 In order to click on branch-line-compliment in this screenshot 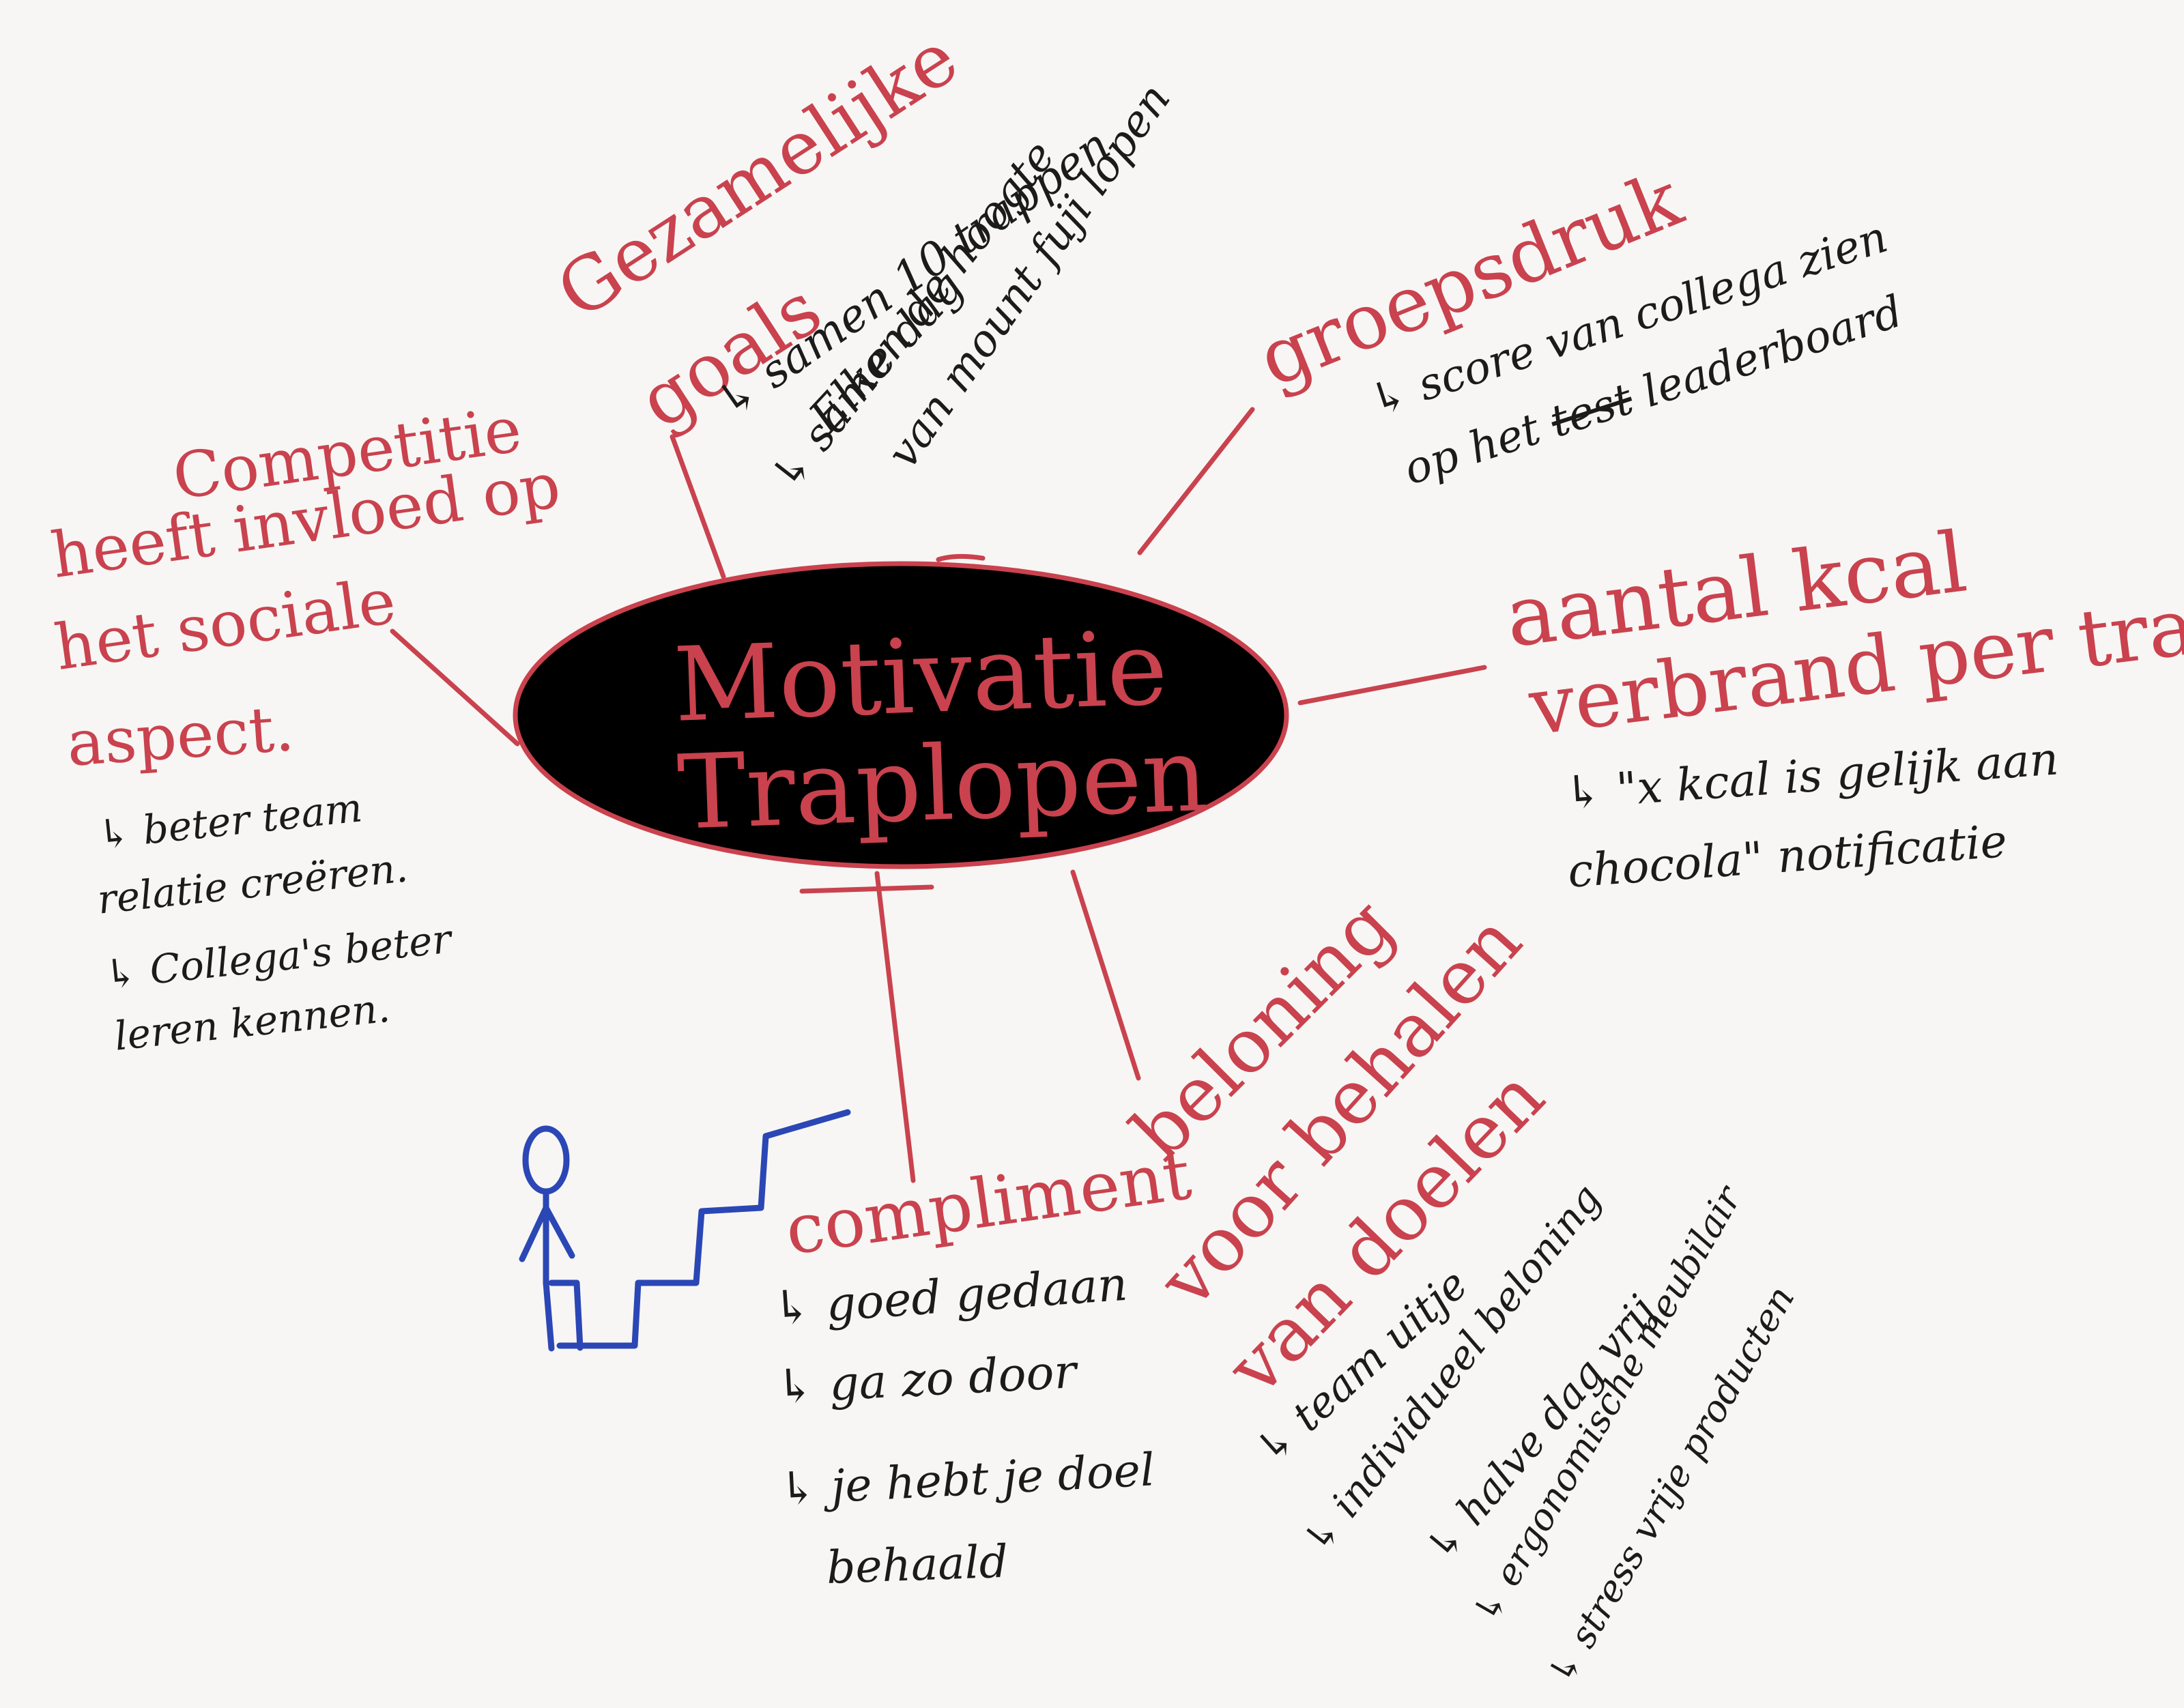, I will do `click(895, 1027)`.